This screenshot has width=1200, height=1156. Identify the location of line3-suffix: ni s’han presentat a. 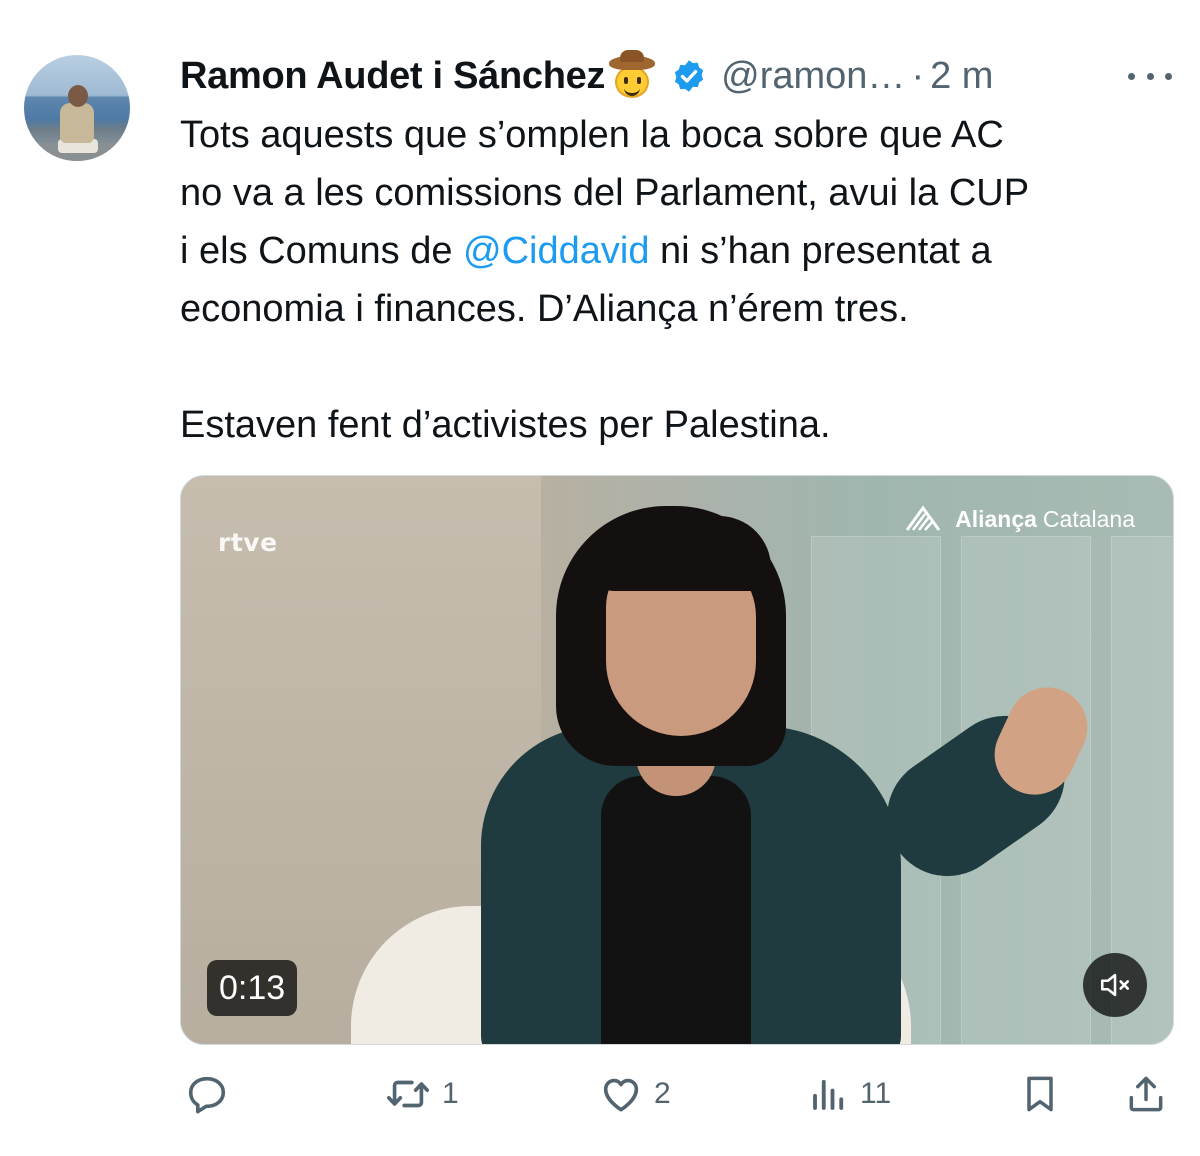
(820, 251).